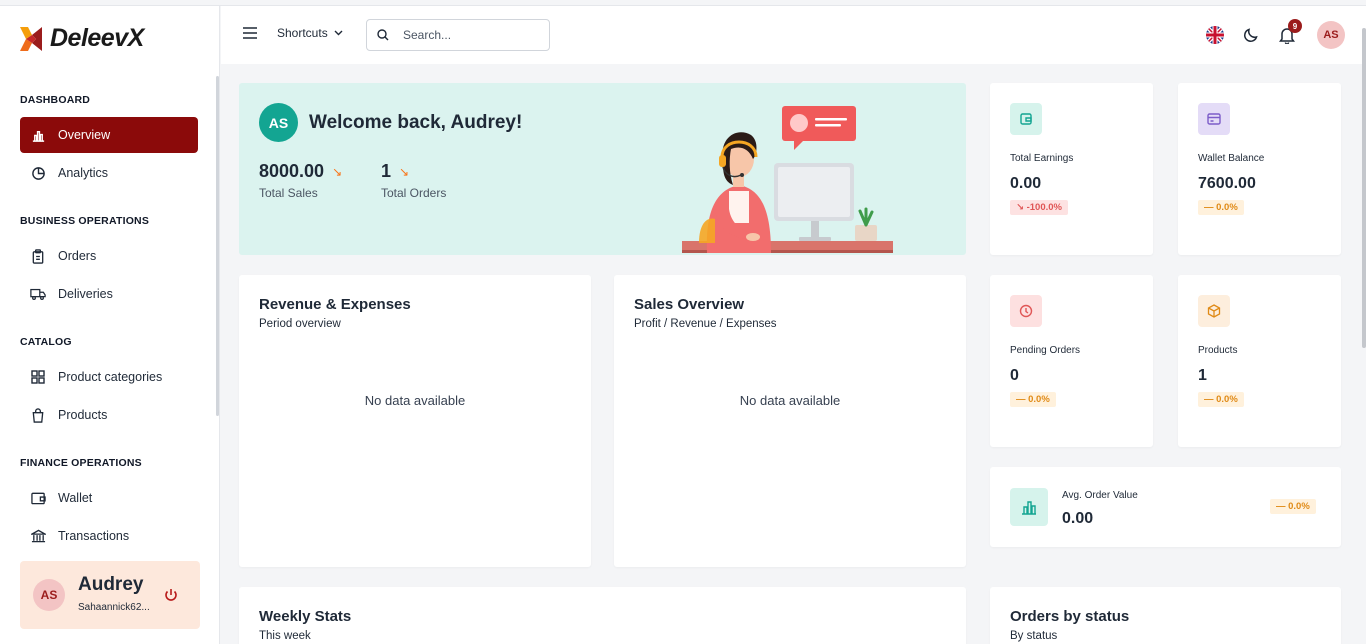 This screenshot has width=1366, height=644. I want to click on stat-label: Avg. Order Value, so click(1100, 495).